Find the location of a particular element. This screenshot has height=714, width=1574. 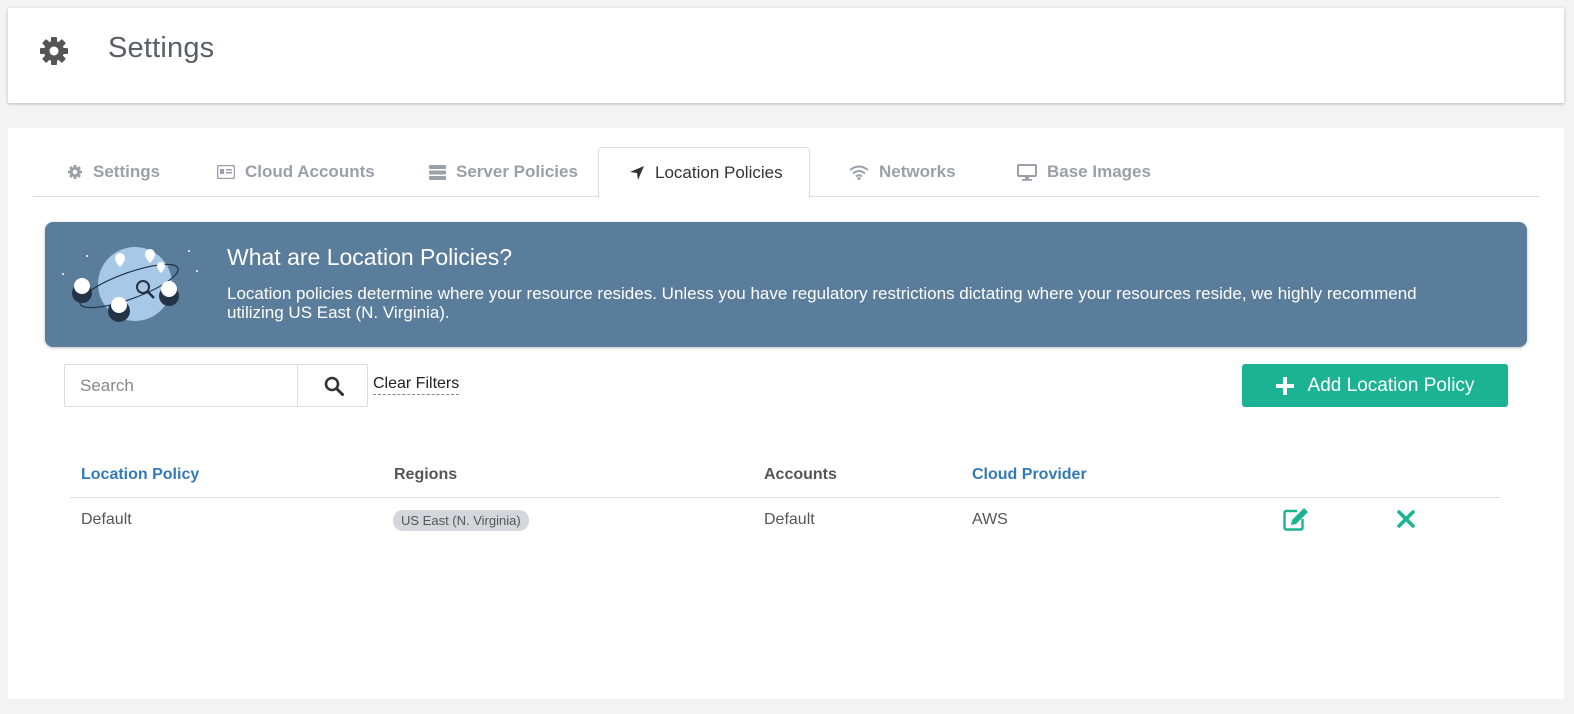

plus-icon is located at coordinates (1284, 385).